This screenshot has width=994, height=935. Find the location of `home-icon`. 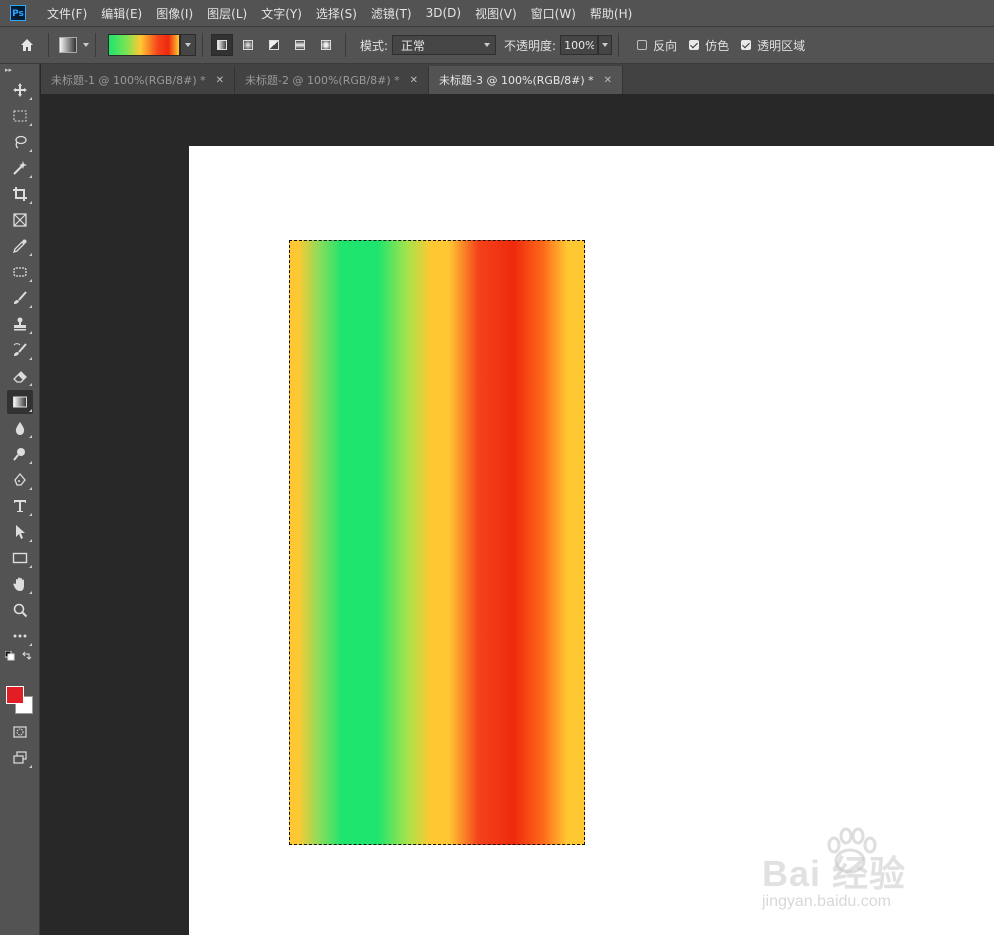

home-icon is located at coordinates (27, 45).